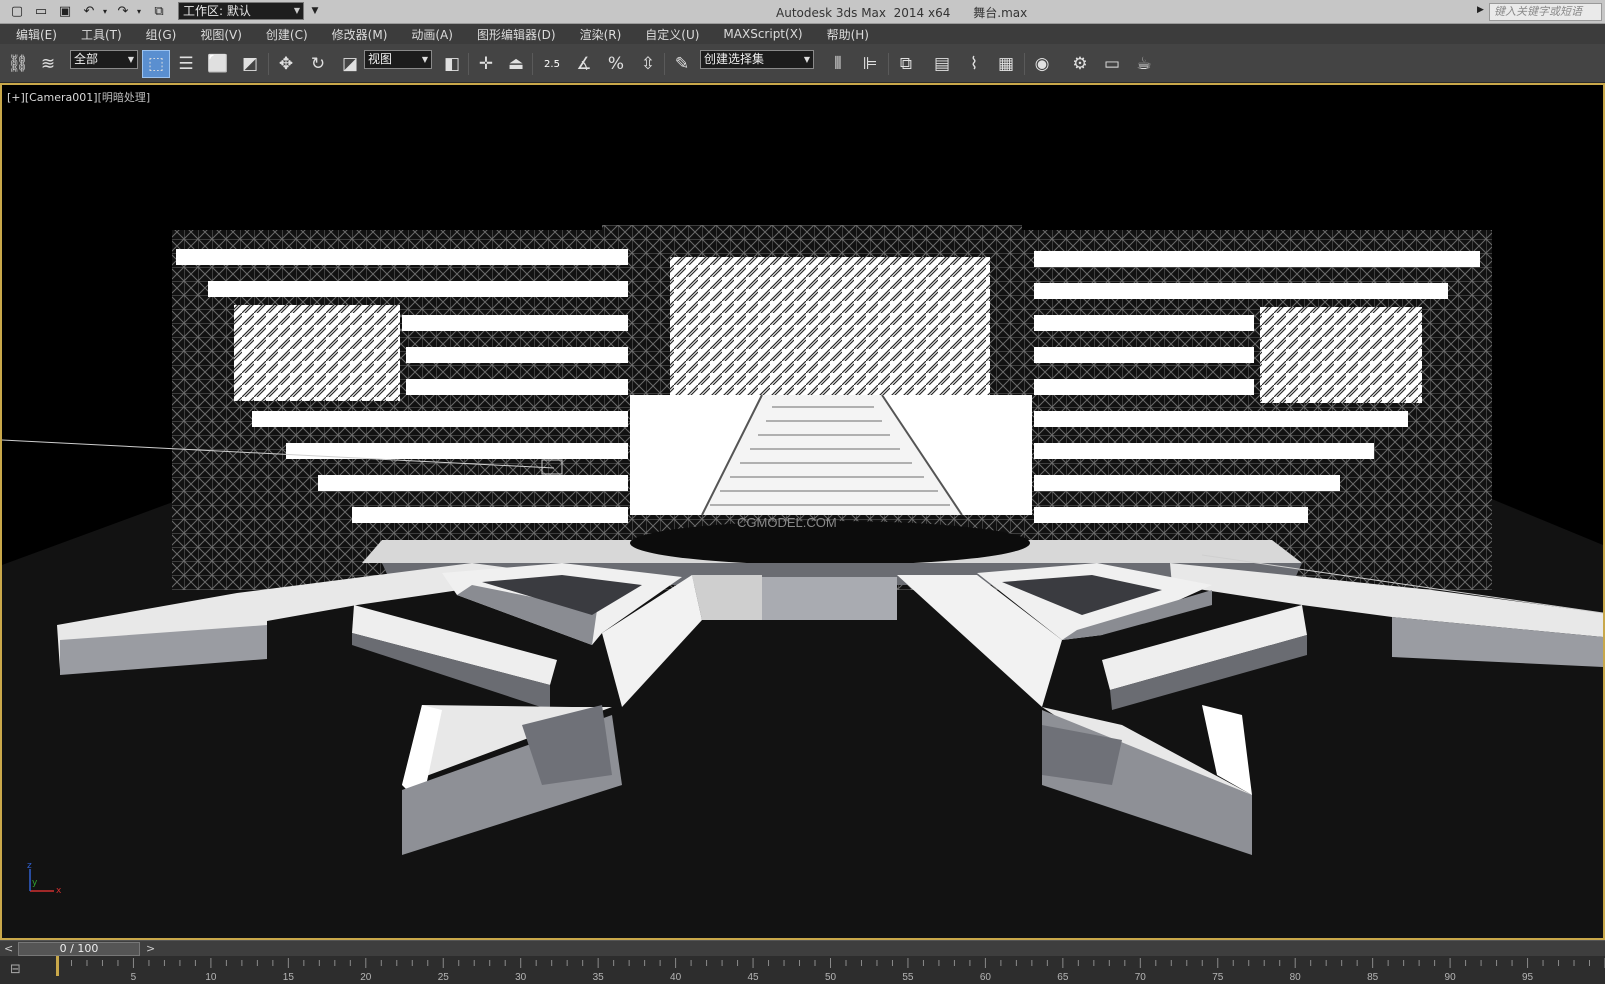 This screenshot has width=1605, height=984. What do you see at coordinates (218, 64) in the screenshot?
I see `rect-region-icon: ⬜` at bounding box center [218, 64].